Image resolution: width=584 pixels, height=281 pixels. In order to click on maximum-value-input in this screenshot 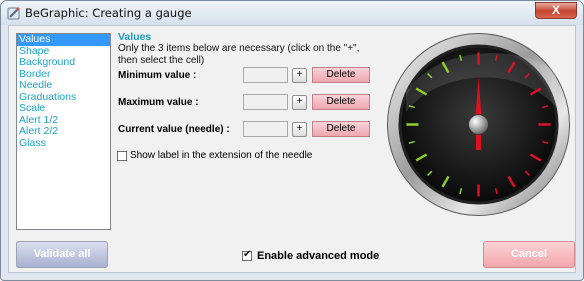, I will do `click(265, 102)`.